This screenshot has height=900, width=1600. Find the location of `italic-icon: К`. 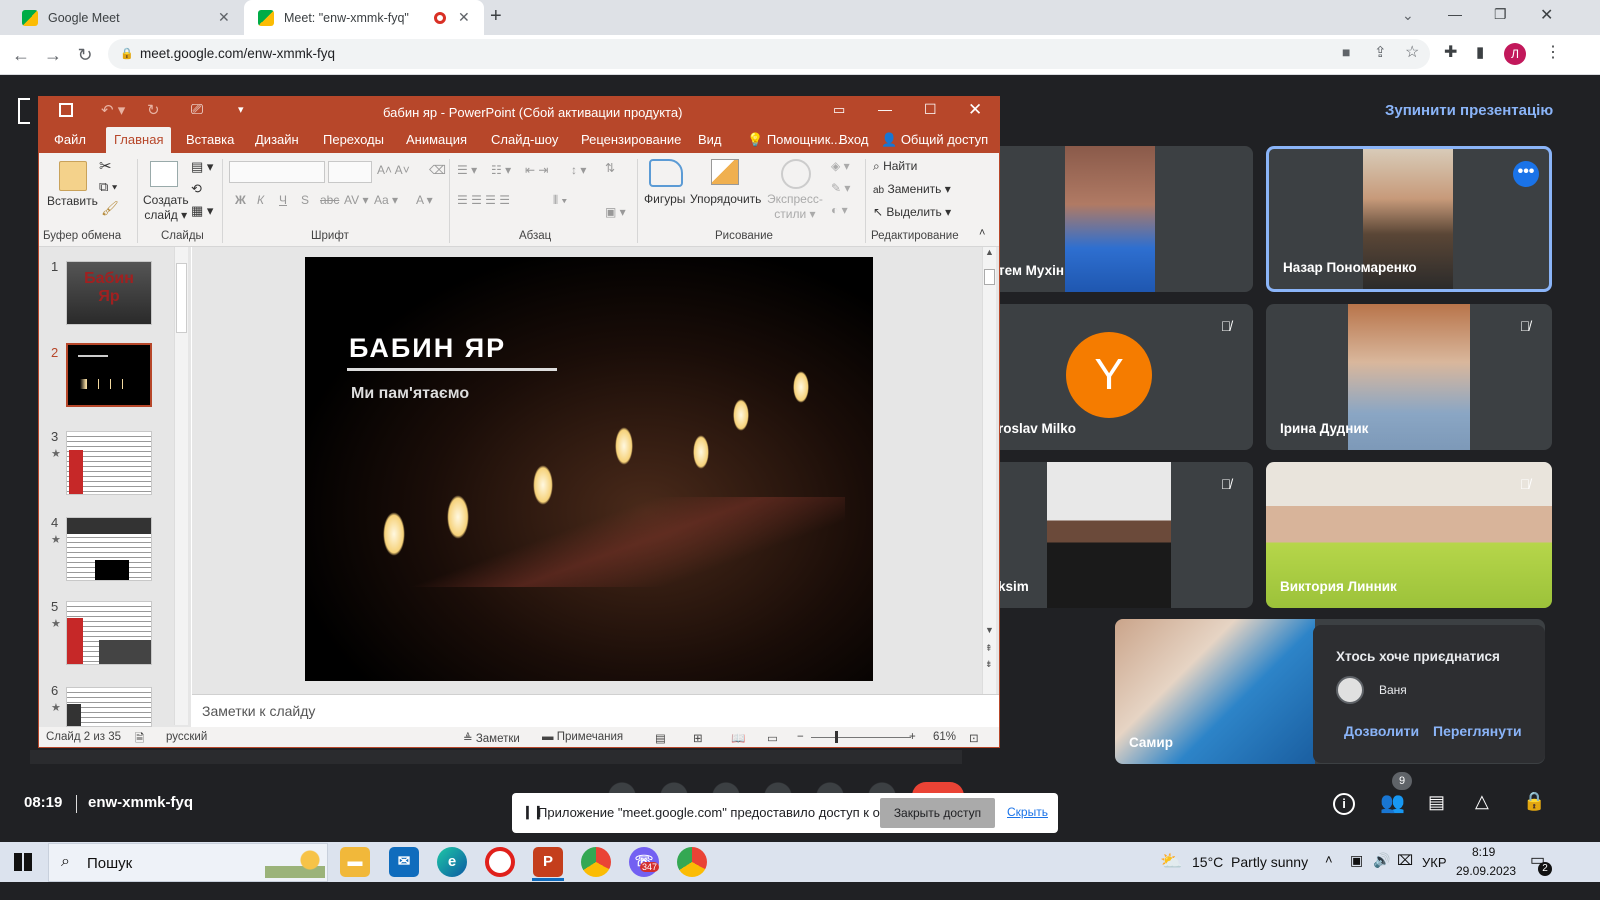

italic-icon: К is located at coordinates (260, 200).